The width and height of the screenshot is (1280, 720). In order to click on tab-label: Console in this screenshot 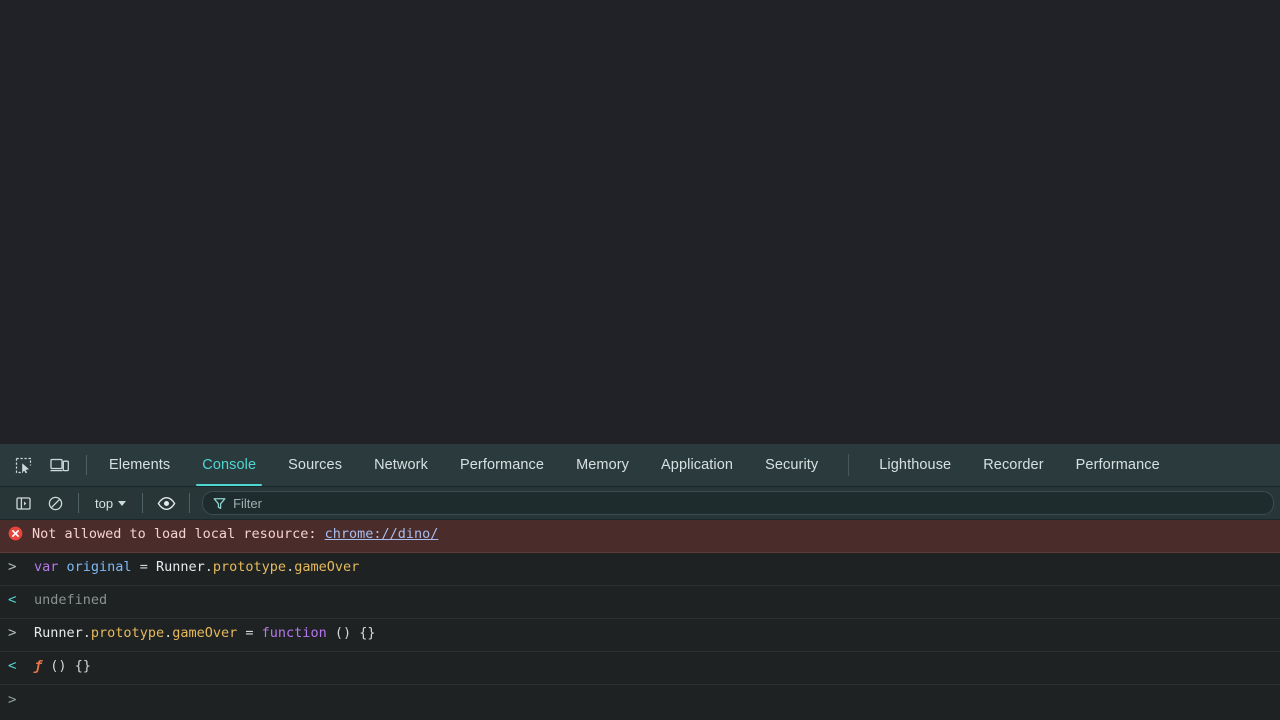, I will do `click(229, 465)`.